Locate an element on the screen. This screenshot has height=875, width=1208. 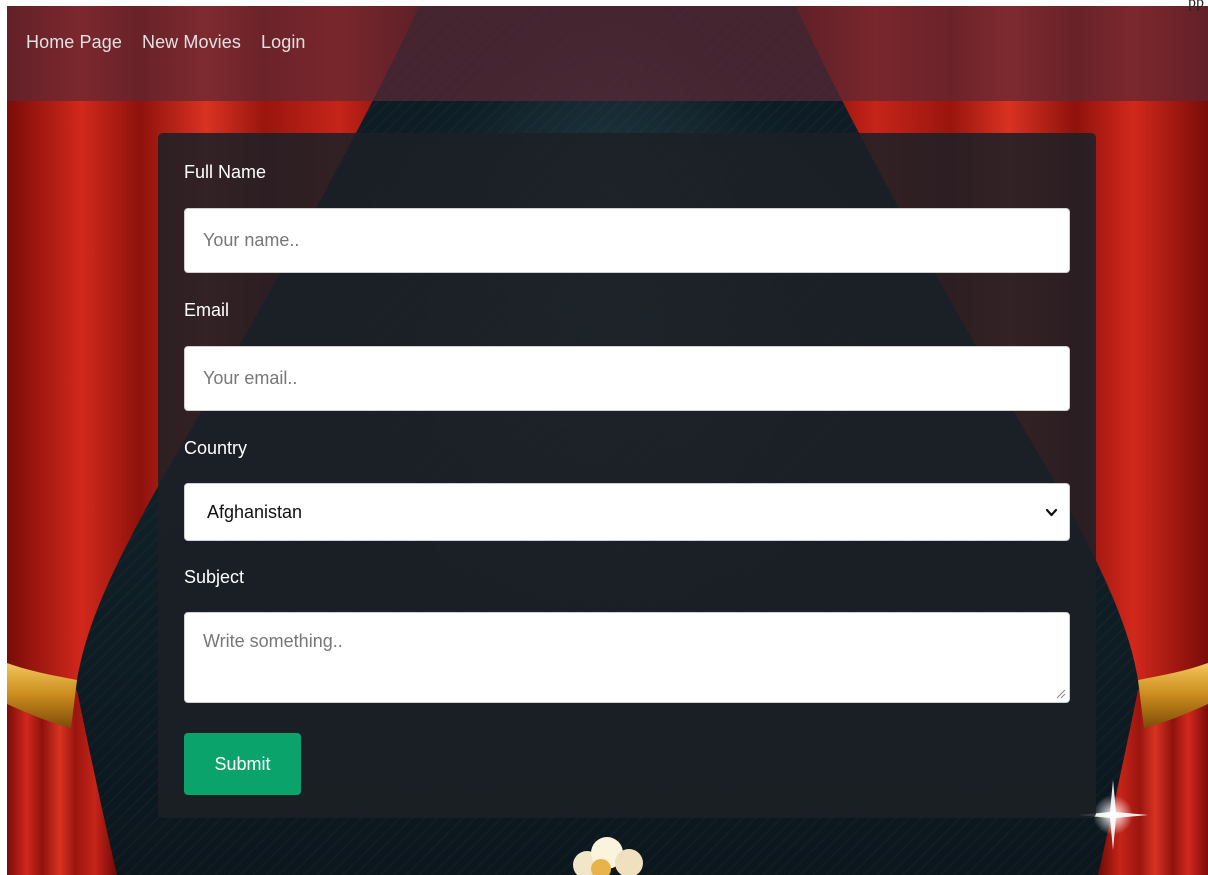
subject-textarea-wrapper is located at coordinates (627, 657).